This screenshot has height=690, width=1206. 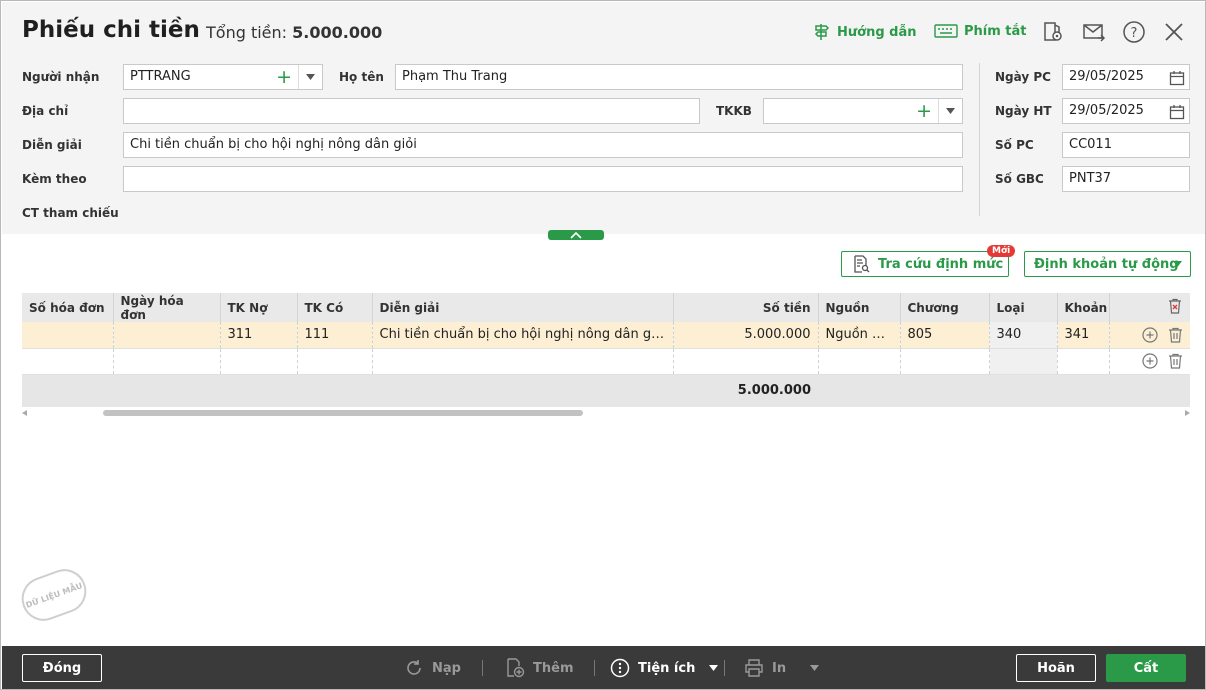 I want to click on lookup-norm-button: Tra cứu định mức, so click(x=925, y=264).